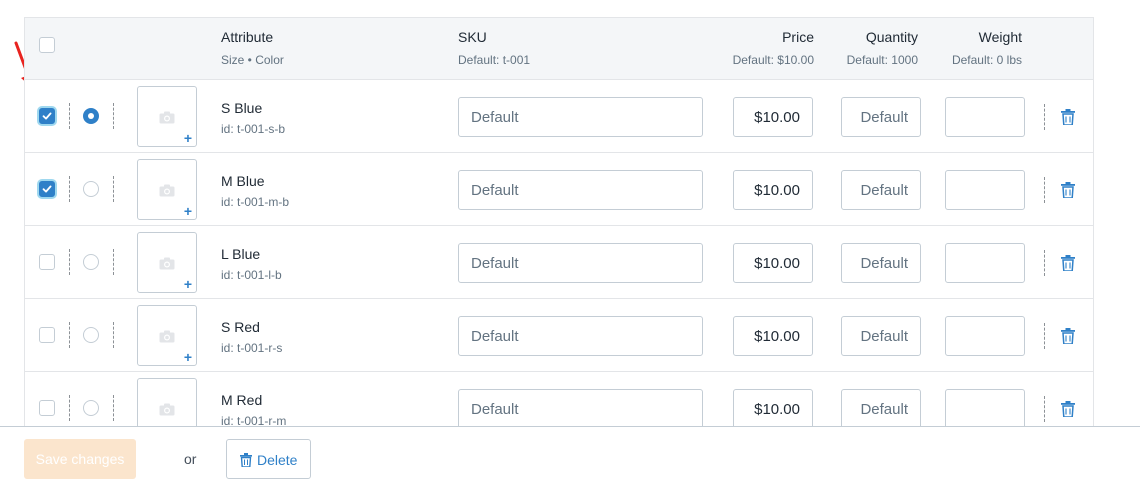 The width and height of the screenshot is (1140, 489). I want to click on table-row: + S Red id: t-001-r-s, so click(559, 335).